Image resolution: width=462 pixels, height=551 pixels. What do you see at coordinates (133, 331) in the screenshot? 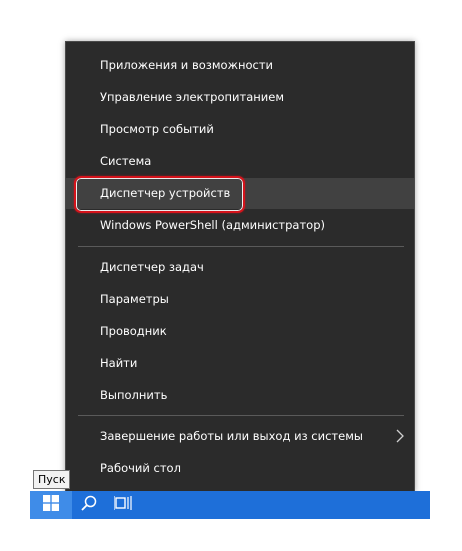
I see `menu-item-label: Проводник` at bounding box center [133, 331].